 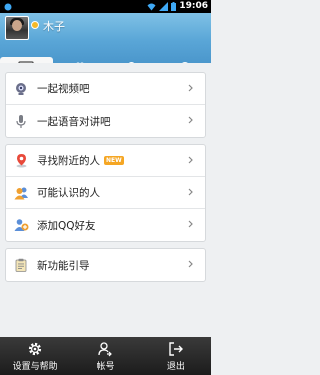 I want to click on settings-help-button: 设置与帮助, so click(x=35, y=356).